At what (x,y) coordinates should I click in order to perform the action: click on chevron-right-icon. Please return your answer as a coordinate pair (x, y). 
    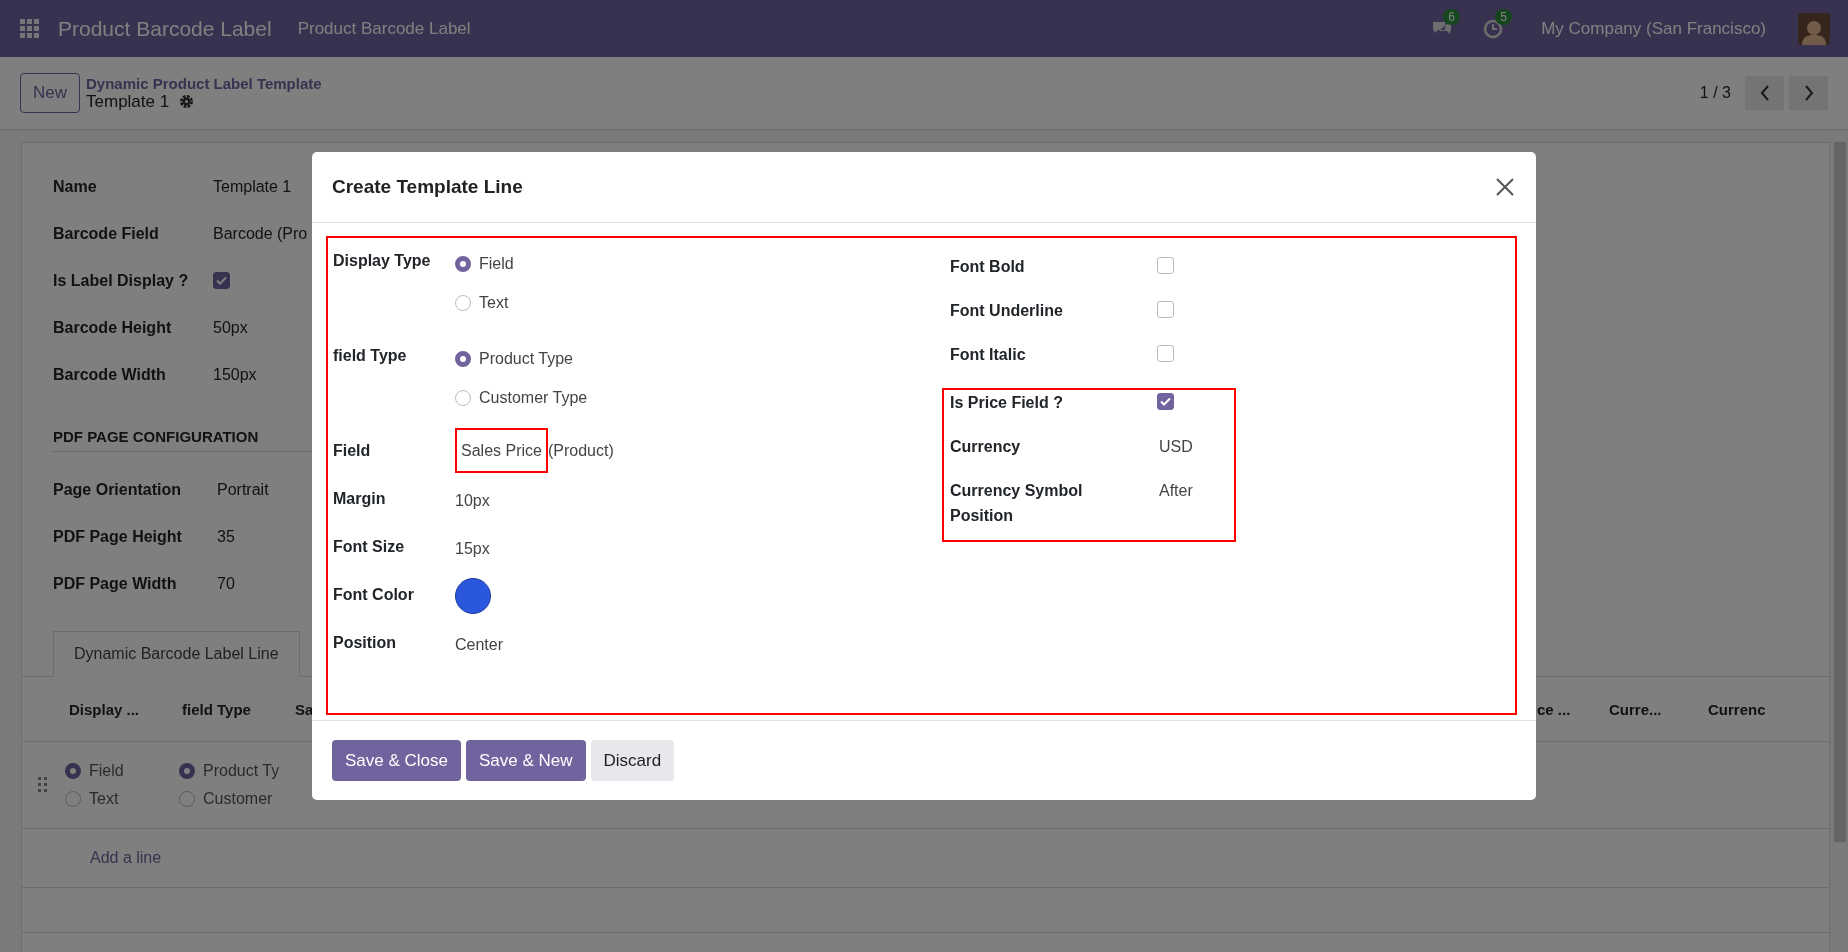
    Looking at the image, I should click on (1808, 93).